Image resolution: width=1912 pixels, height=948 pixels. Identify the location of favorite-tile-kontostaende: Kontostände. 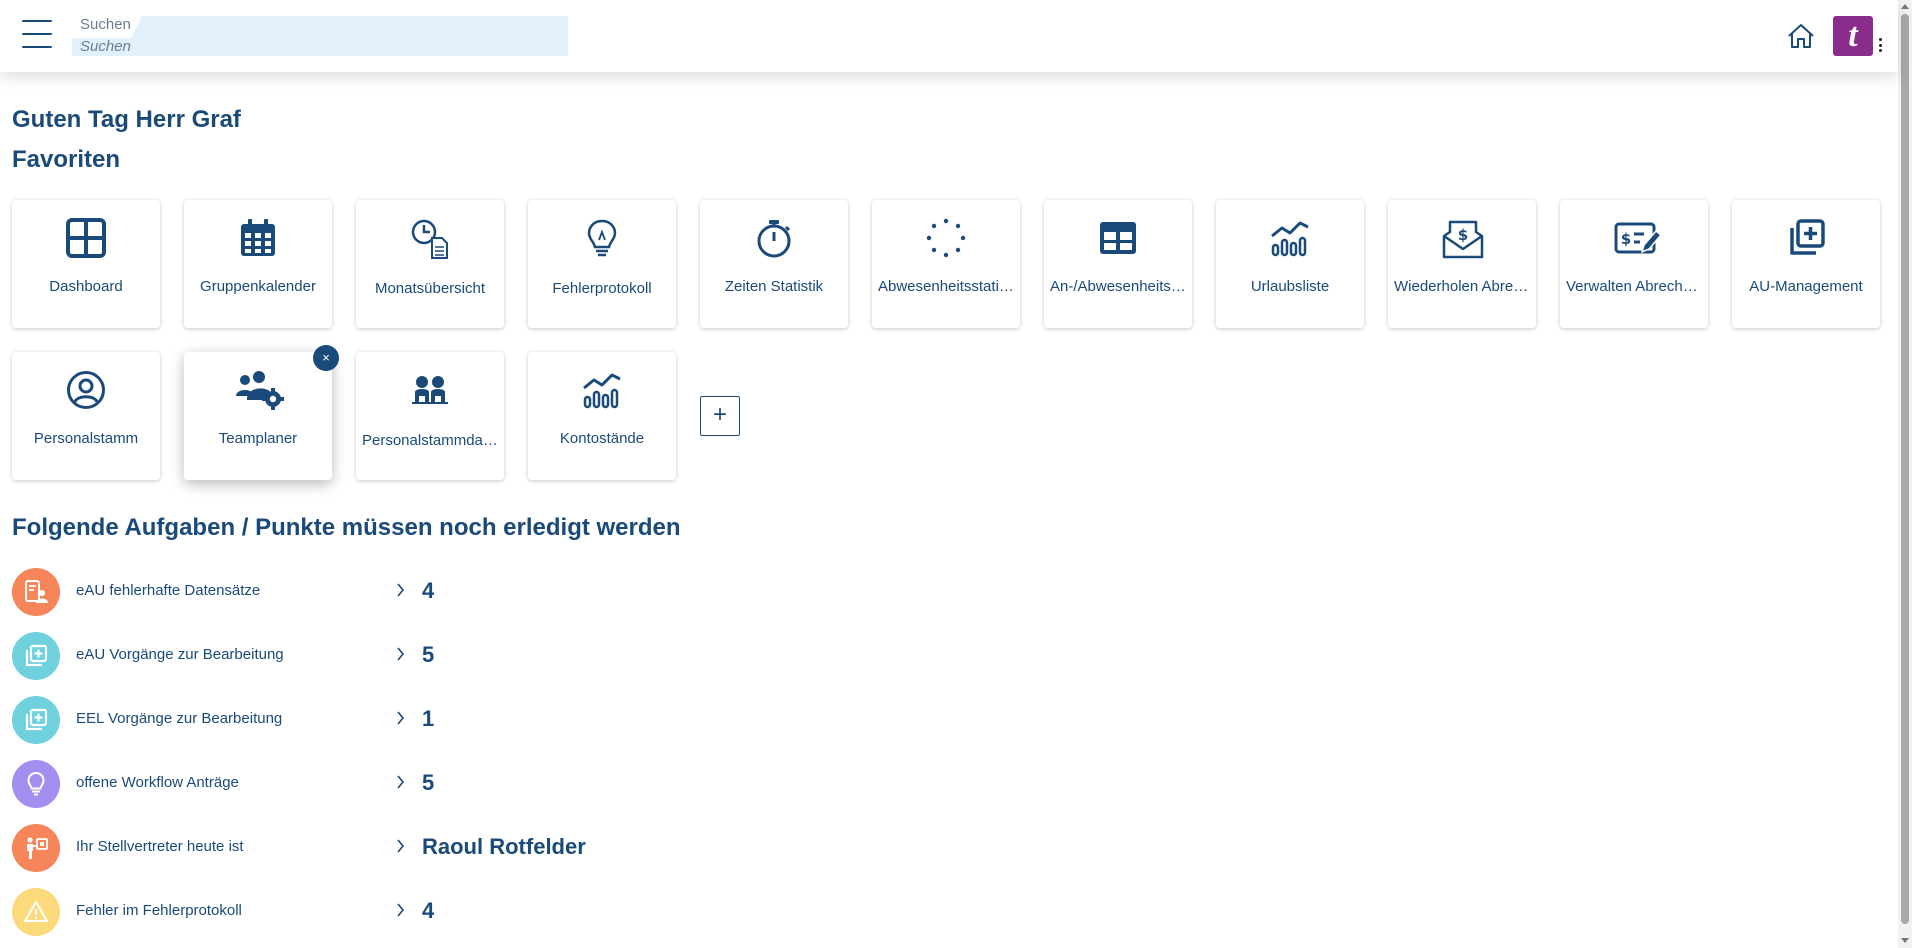
(602, 416).